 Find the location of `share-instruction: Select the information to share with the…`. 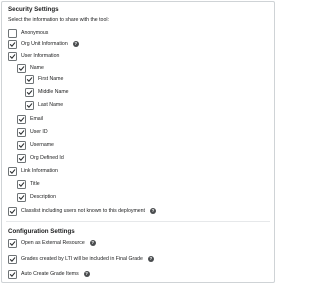

share-instruction: Select the information to share with the… is located at coordinates (58, 20).